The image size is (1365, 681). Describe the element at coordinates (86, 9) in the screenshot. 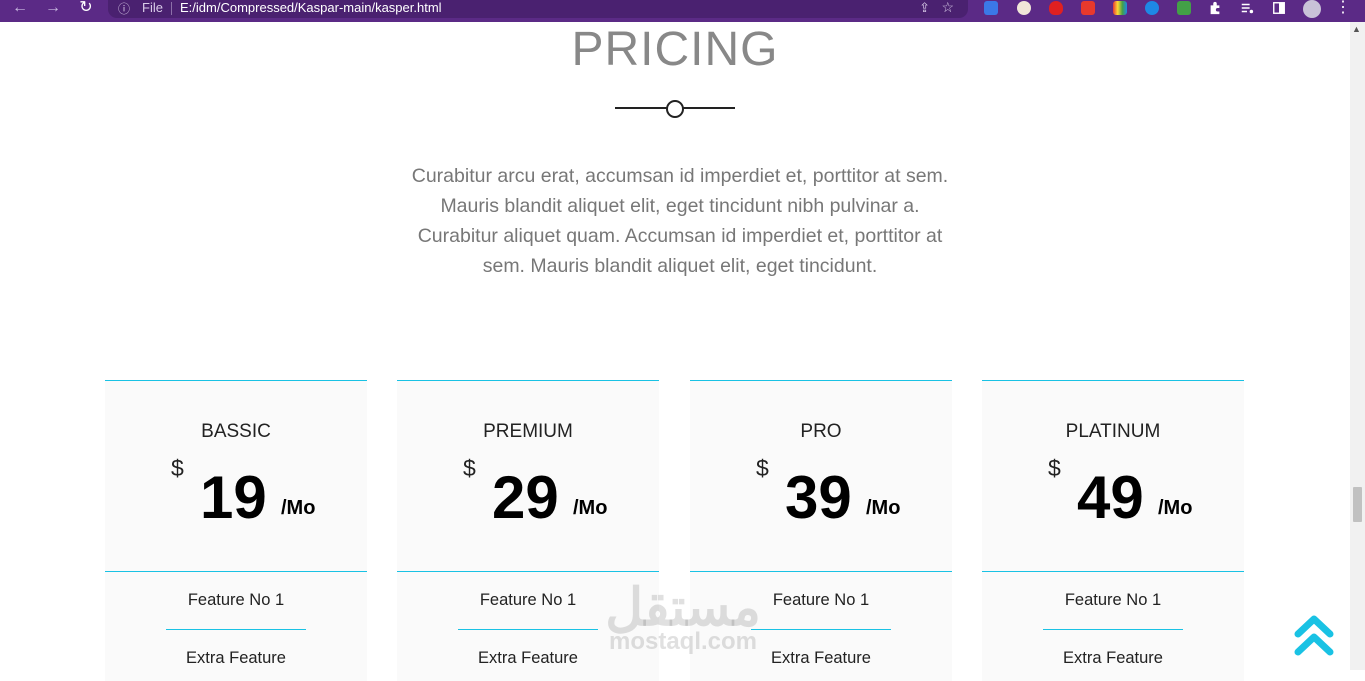

I see `reload-icon: ↻` at that location.